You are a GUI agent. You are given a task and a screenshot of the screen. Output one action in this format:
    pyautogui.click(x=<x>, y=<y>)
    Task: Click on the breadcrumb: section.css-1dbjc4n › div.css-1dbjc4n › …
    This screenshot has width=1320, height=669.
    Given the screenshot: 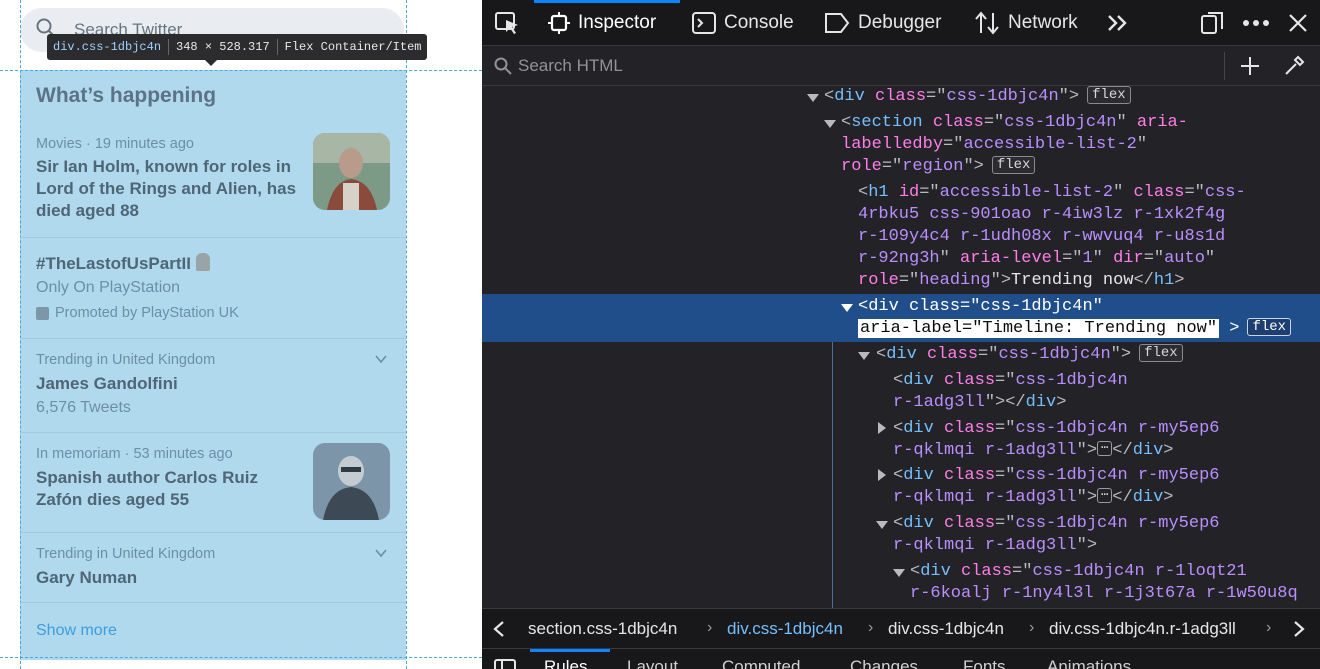 What is the action you would take?
    pyautogui.click(x=901, y=628)
    